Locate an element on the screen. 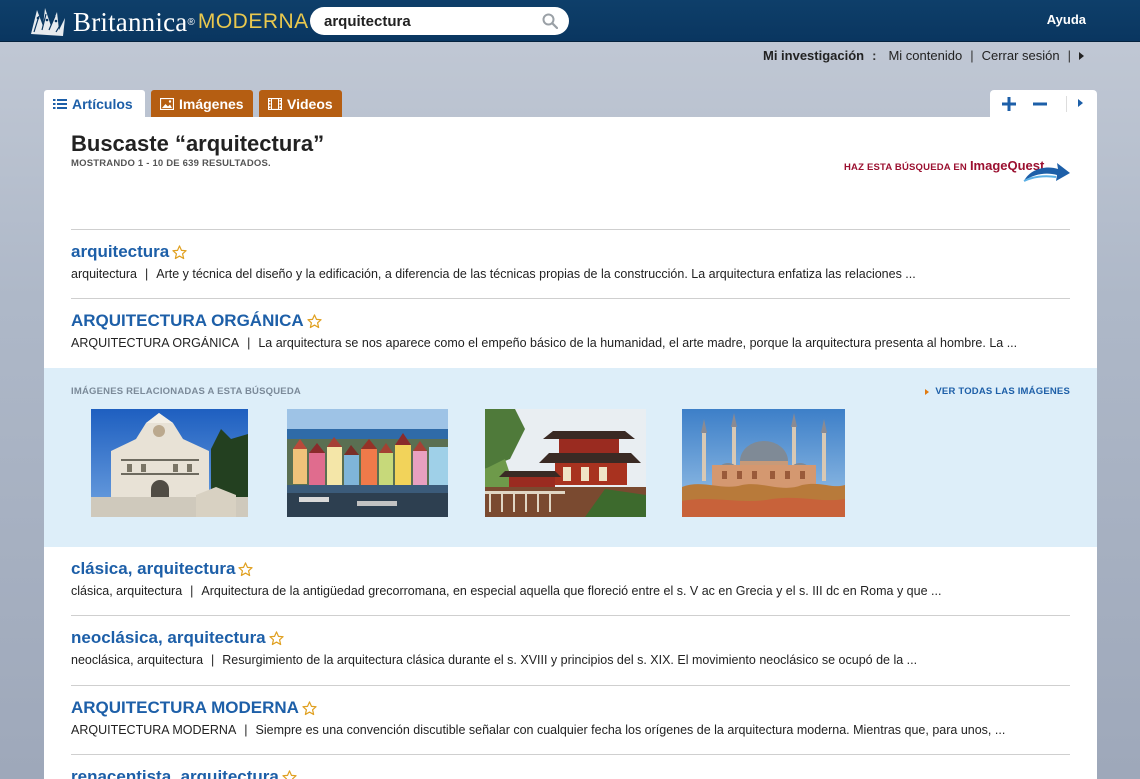 This screenshot has height=779, width=1140. logo-name: Britannica is located at coordinates (130, 21).